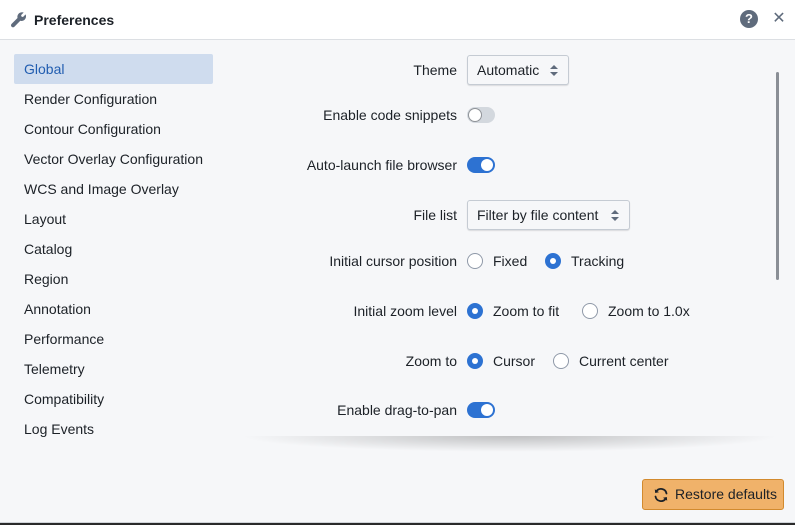 The width and height of the screenshot is (795, 525). Describe the element at coordinates (113, 69) in the screenshot. I see `sidebar-item-global: Global` at that location.